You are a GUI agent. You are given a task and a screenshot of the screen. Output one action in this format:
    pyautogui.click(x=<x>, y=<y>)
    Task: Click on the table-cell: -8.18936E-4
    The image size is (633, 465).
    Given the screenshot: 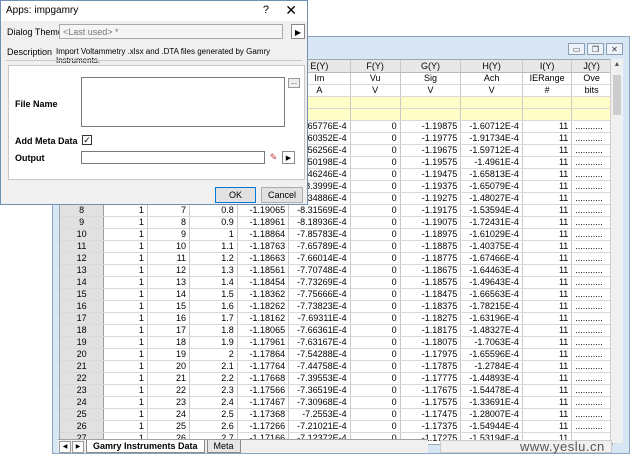 What is the action you would take?
    pyautogui.click(x=319, y=222)
    